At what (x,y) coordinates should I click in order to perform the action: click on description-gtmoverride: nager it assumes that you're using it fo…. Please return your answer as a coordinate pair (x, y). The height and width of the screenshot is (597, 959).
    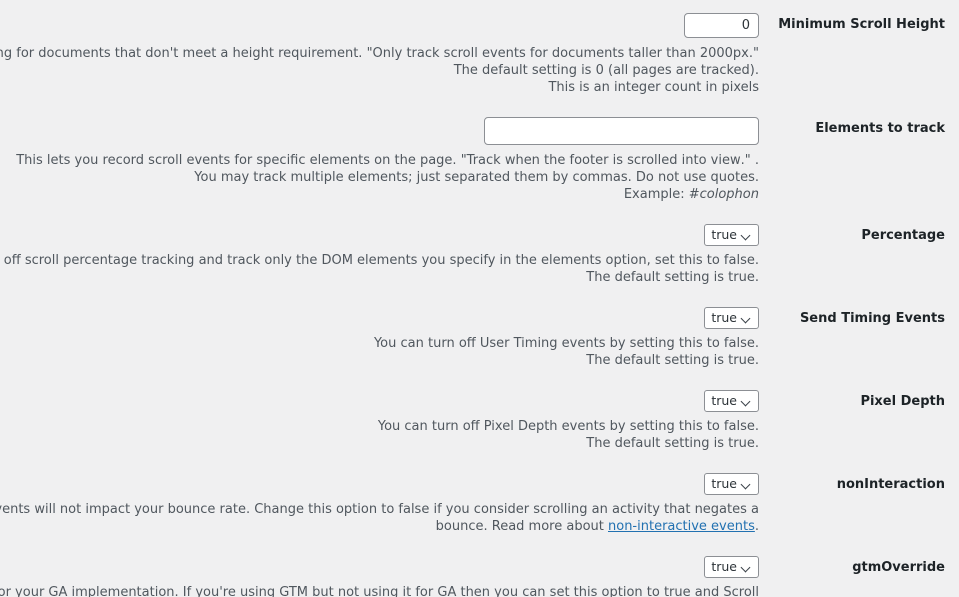
    Looking at the image, I should click on (379, 590).